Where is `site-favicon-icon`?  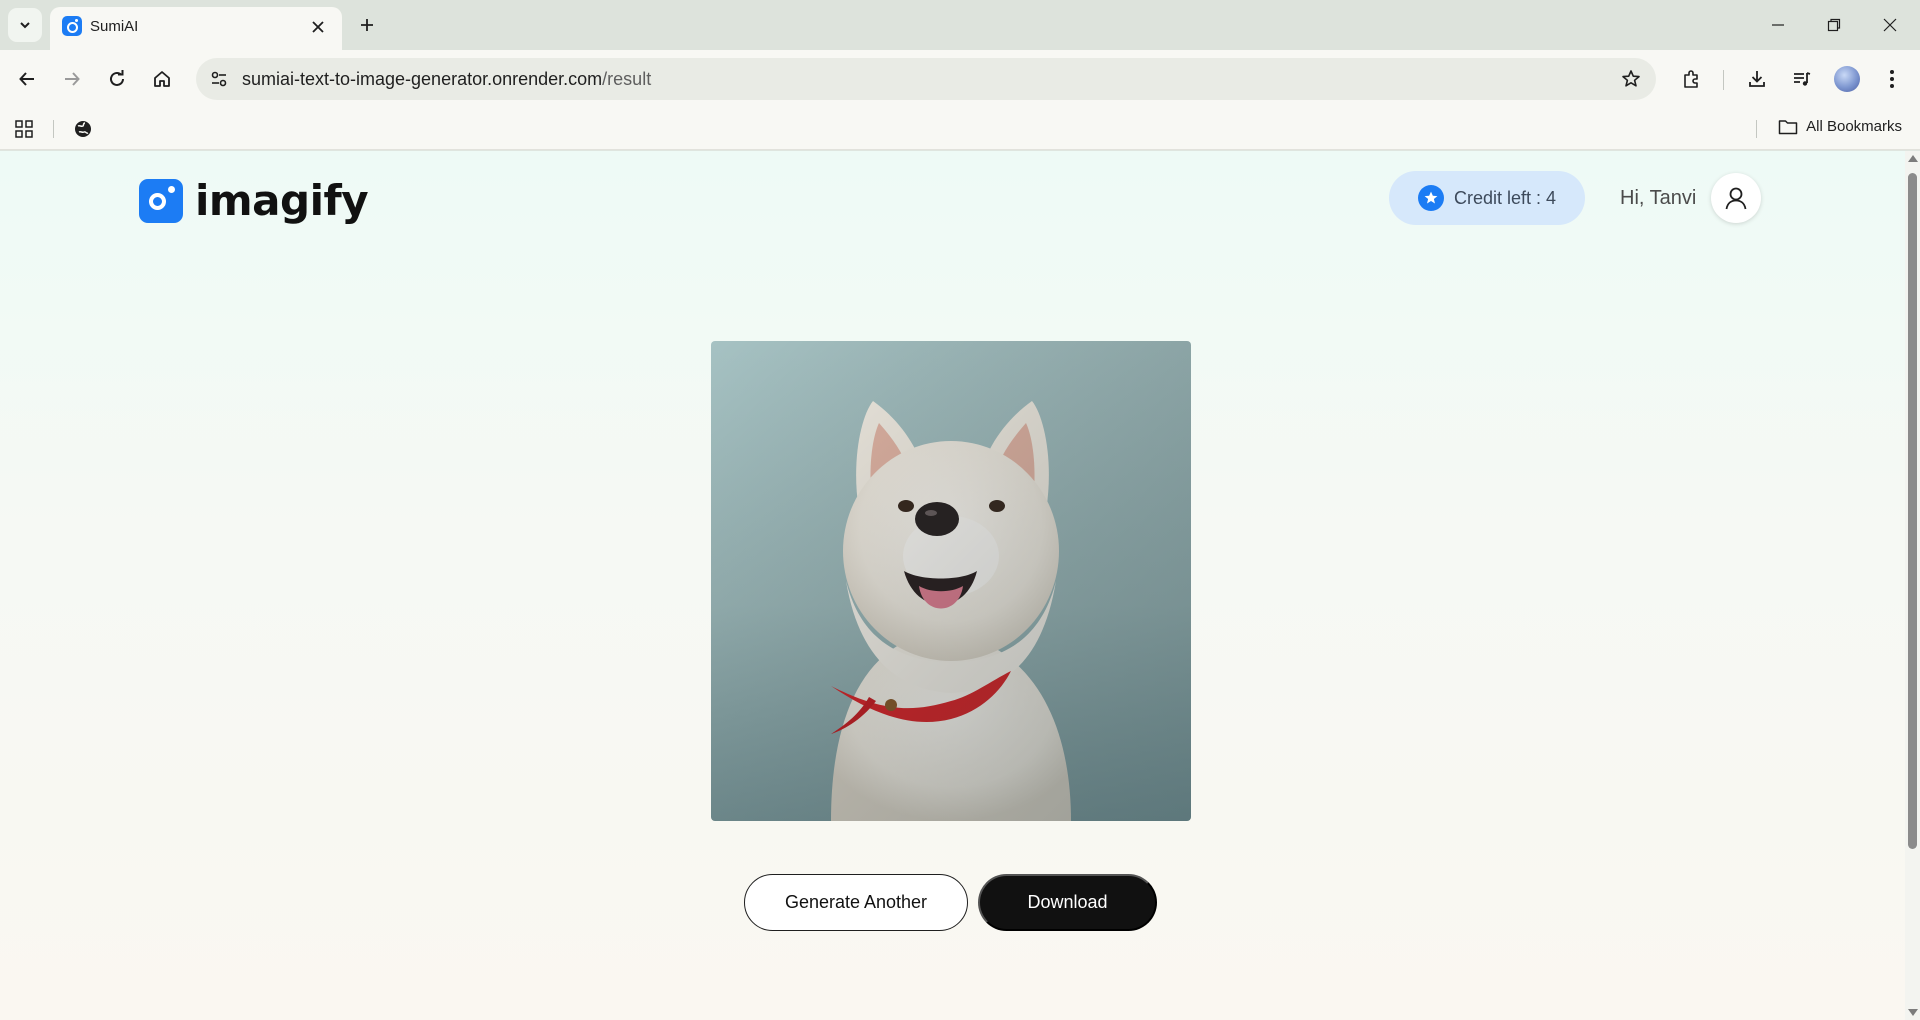
site-favicon-icon is located at coordinates (72, 26).